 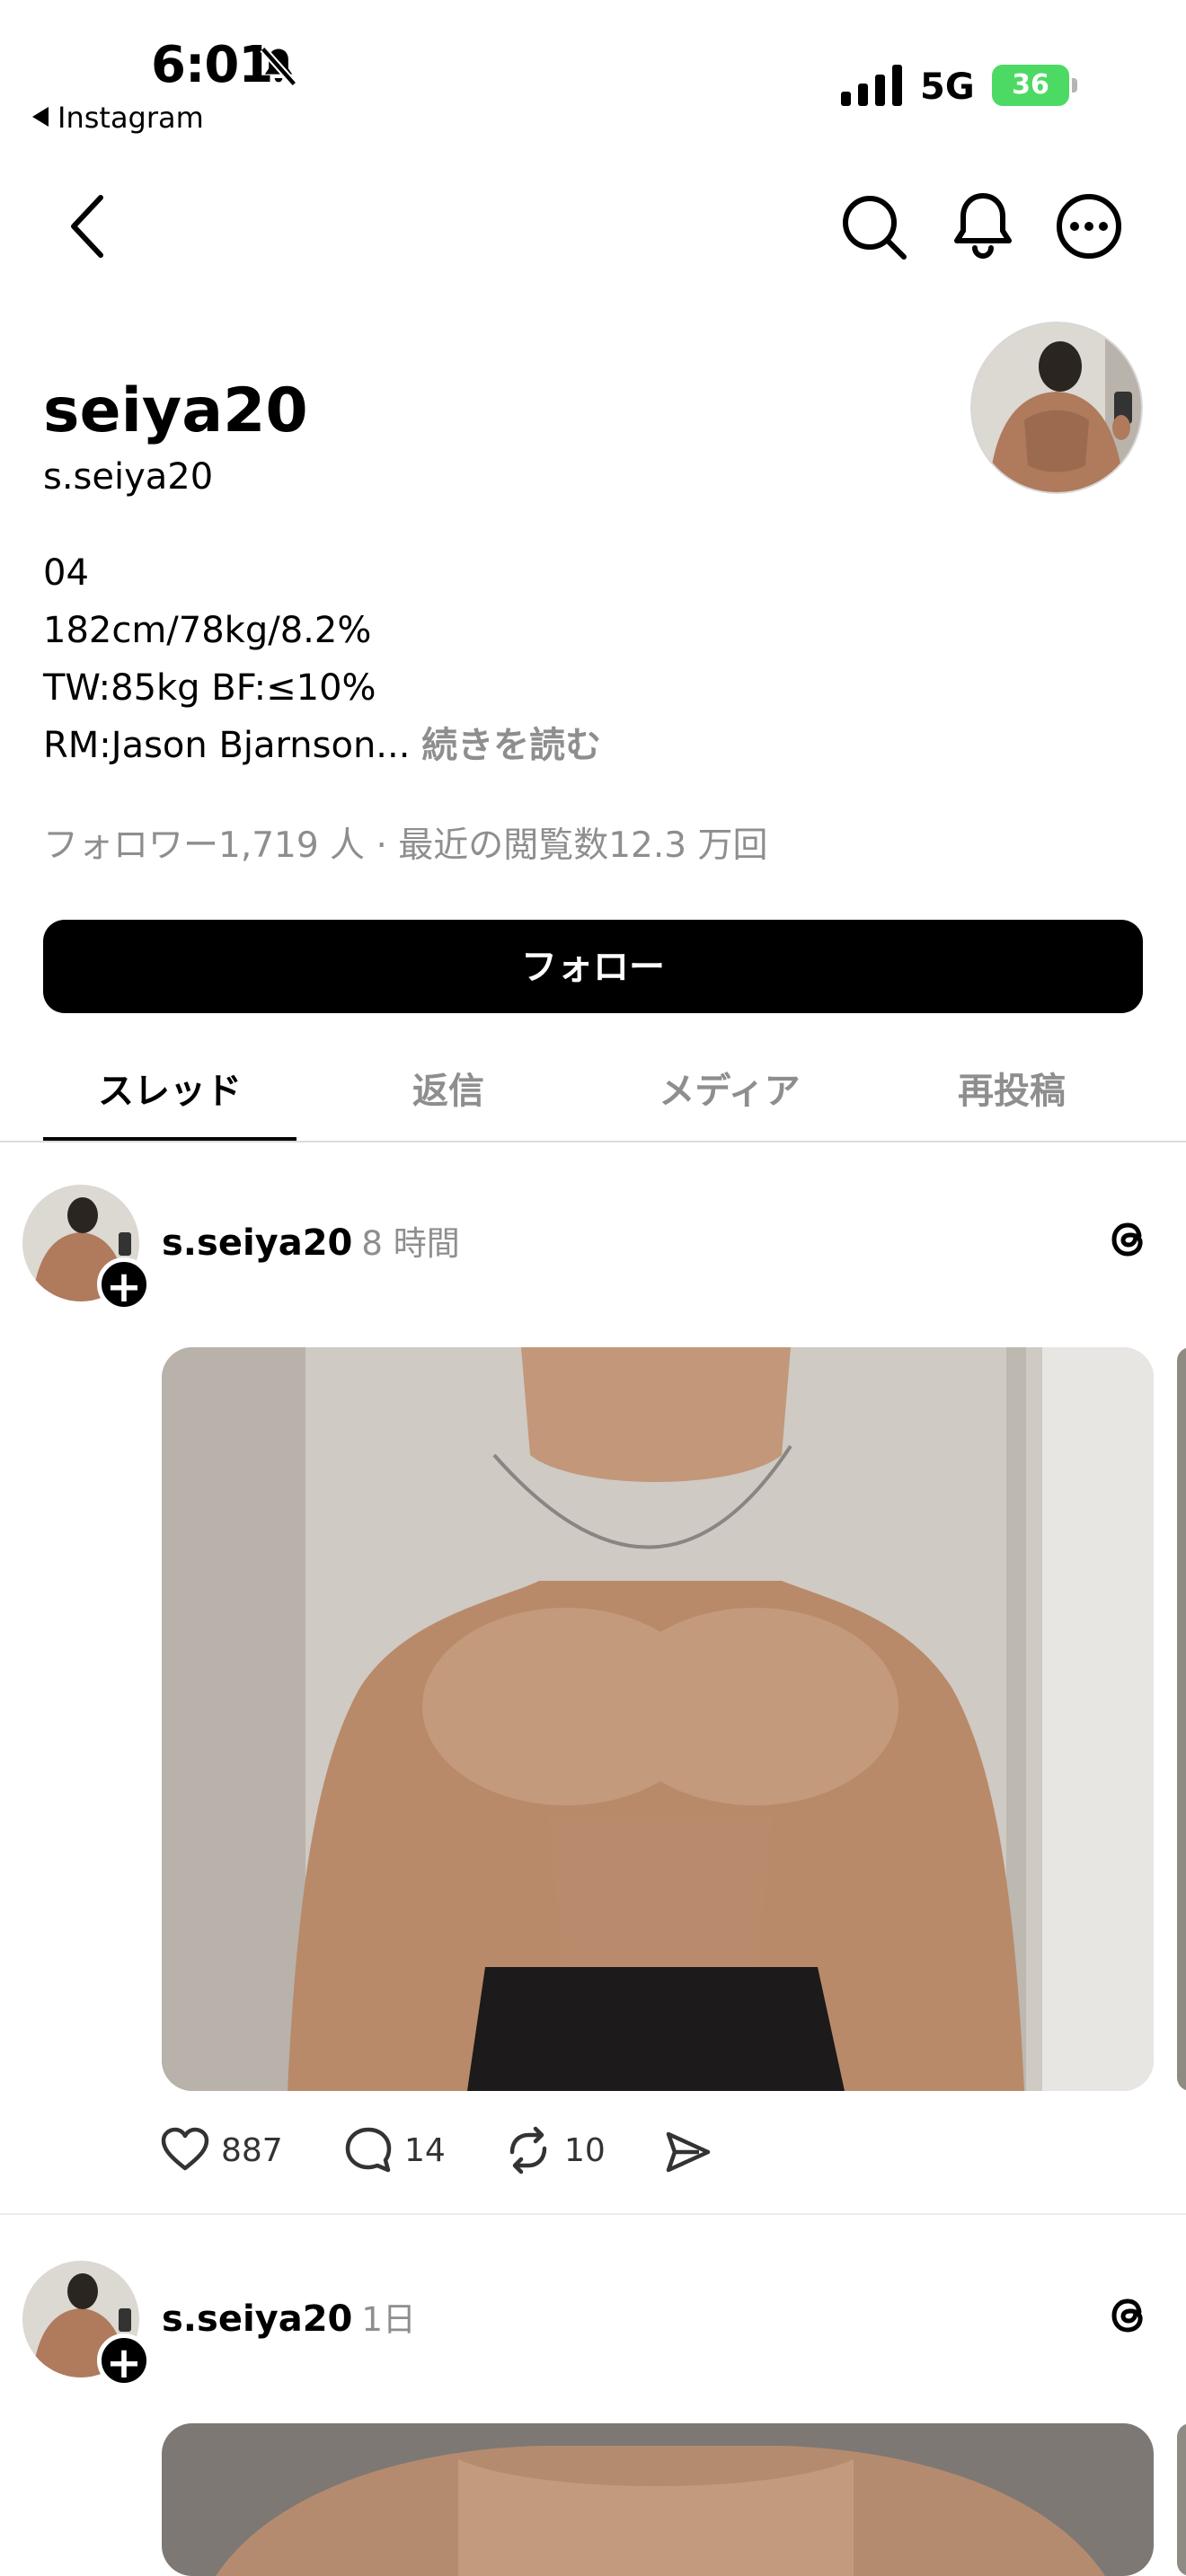 What do you see at coordinates (528, 2150) in the screenshot?
I see `repost-icon` at bounding box center [528, 2150].